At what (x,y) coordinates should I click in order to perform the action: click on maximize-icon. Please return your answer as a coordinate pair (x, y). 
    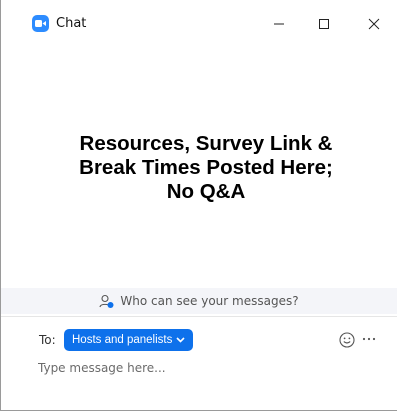
    Looking at the image, I should click on (324, 24).